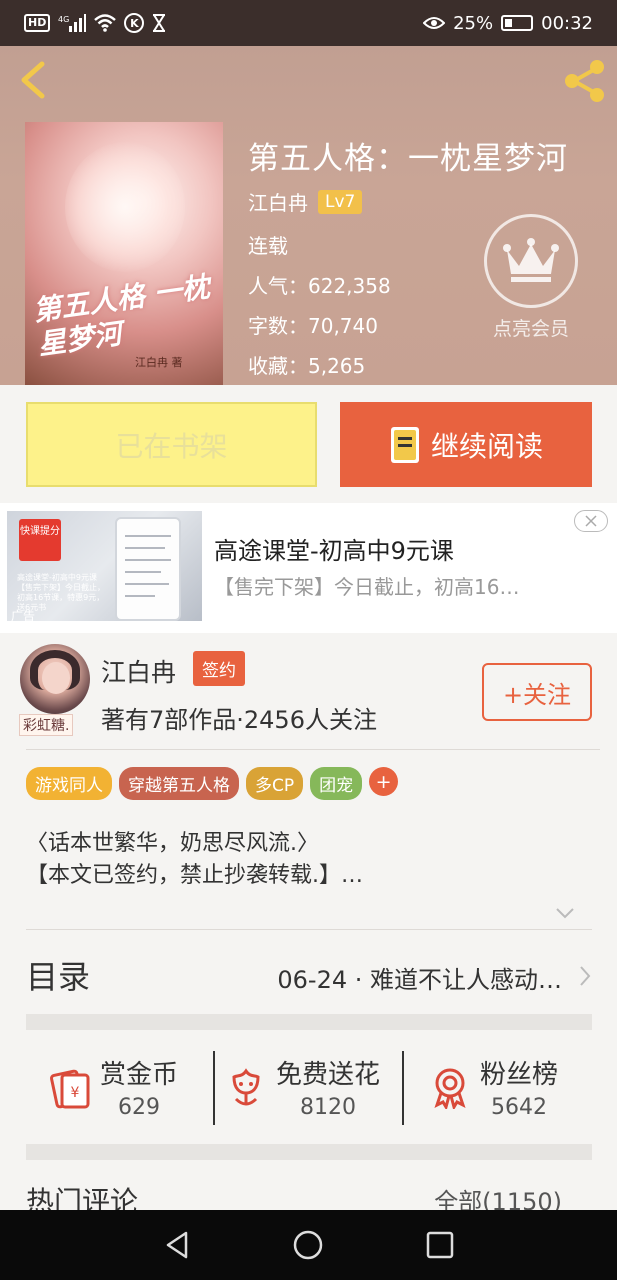 This screenshot has width=617, height=1280. What do you see at coordinates (72, 23) in the screenshot?
I see `signal-icon: 4G` at bounding box center [72, 23].